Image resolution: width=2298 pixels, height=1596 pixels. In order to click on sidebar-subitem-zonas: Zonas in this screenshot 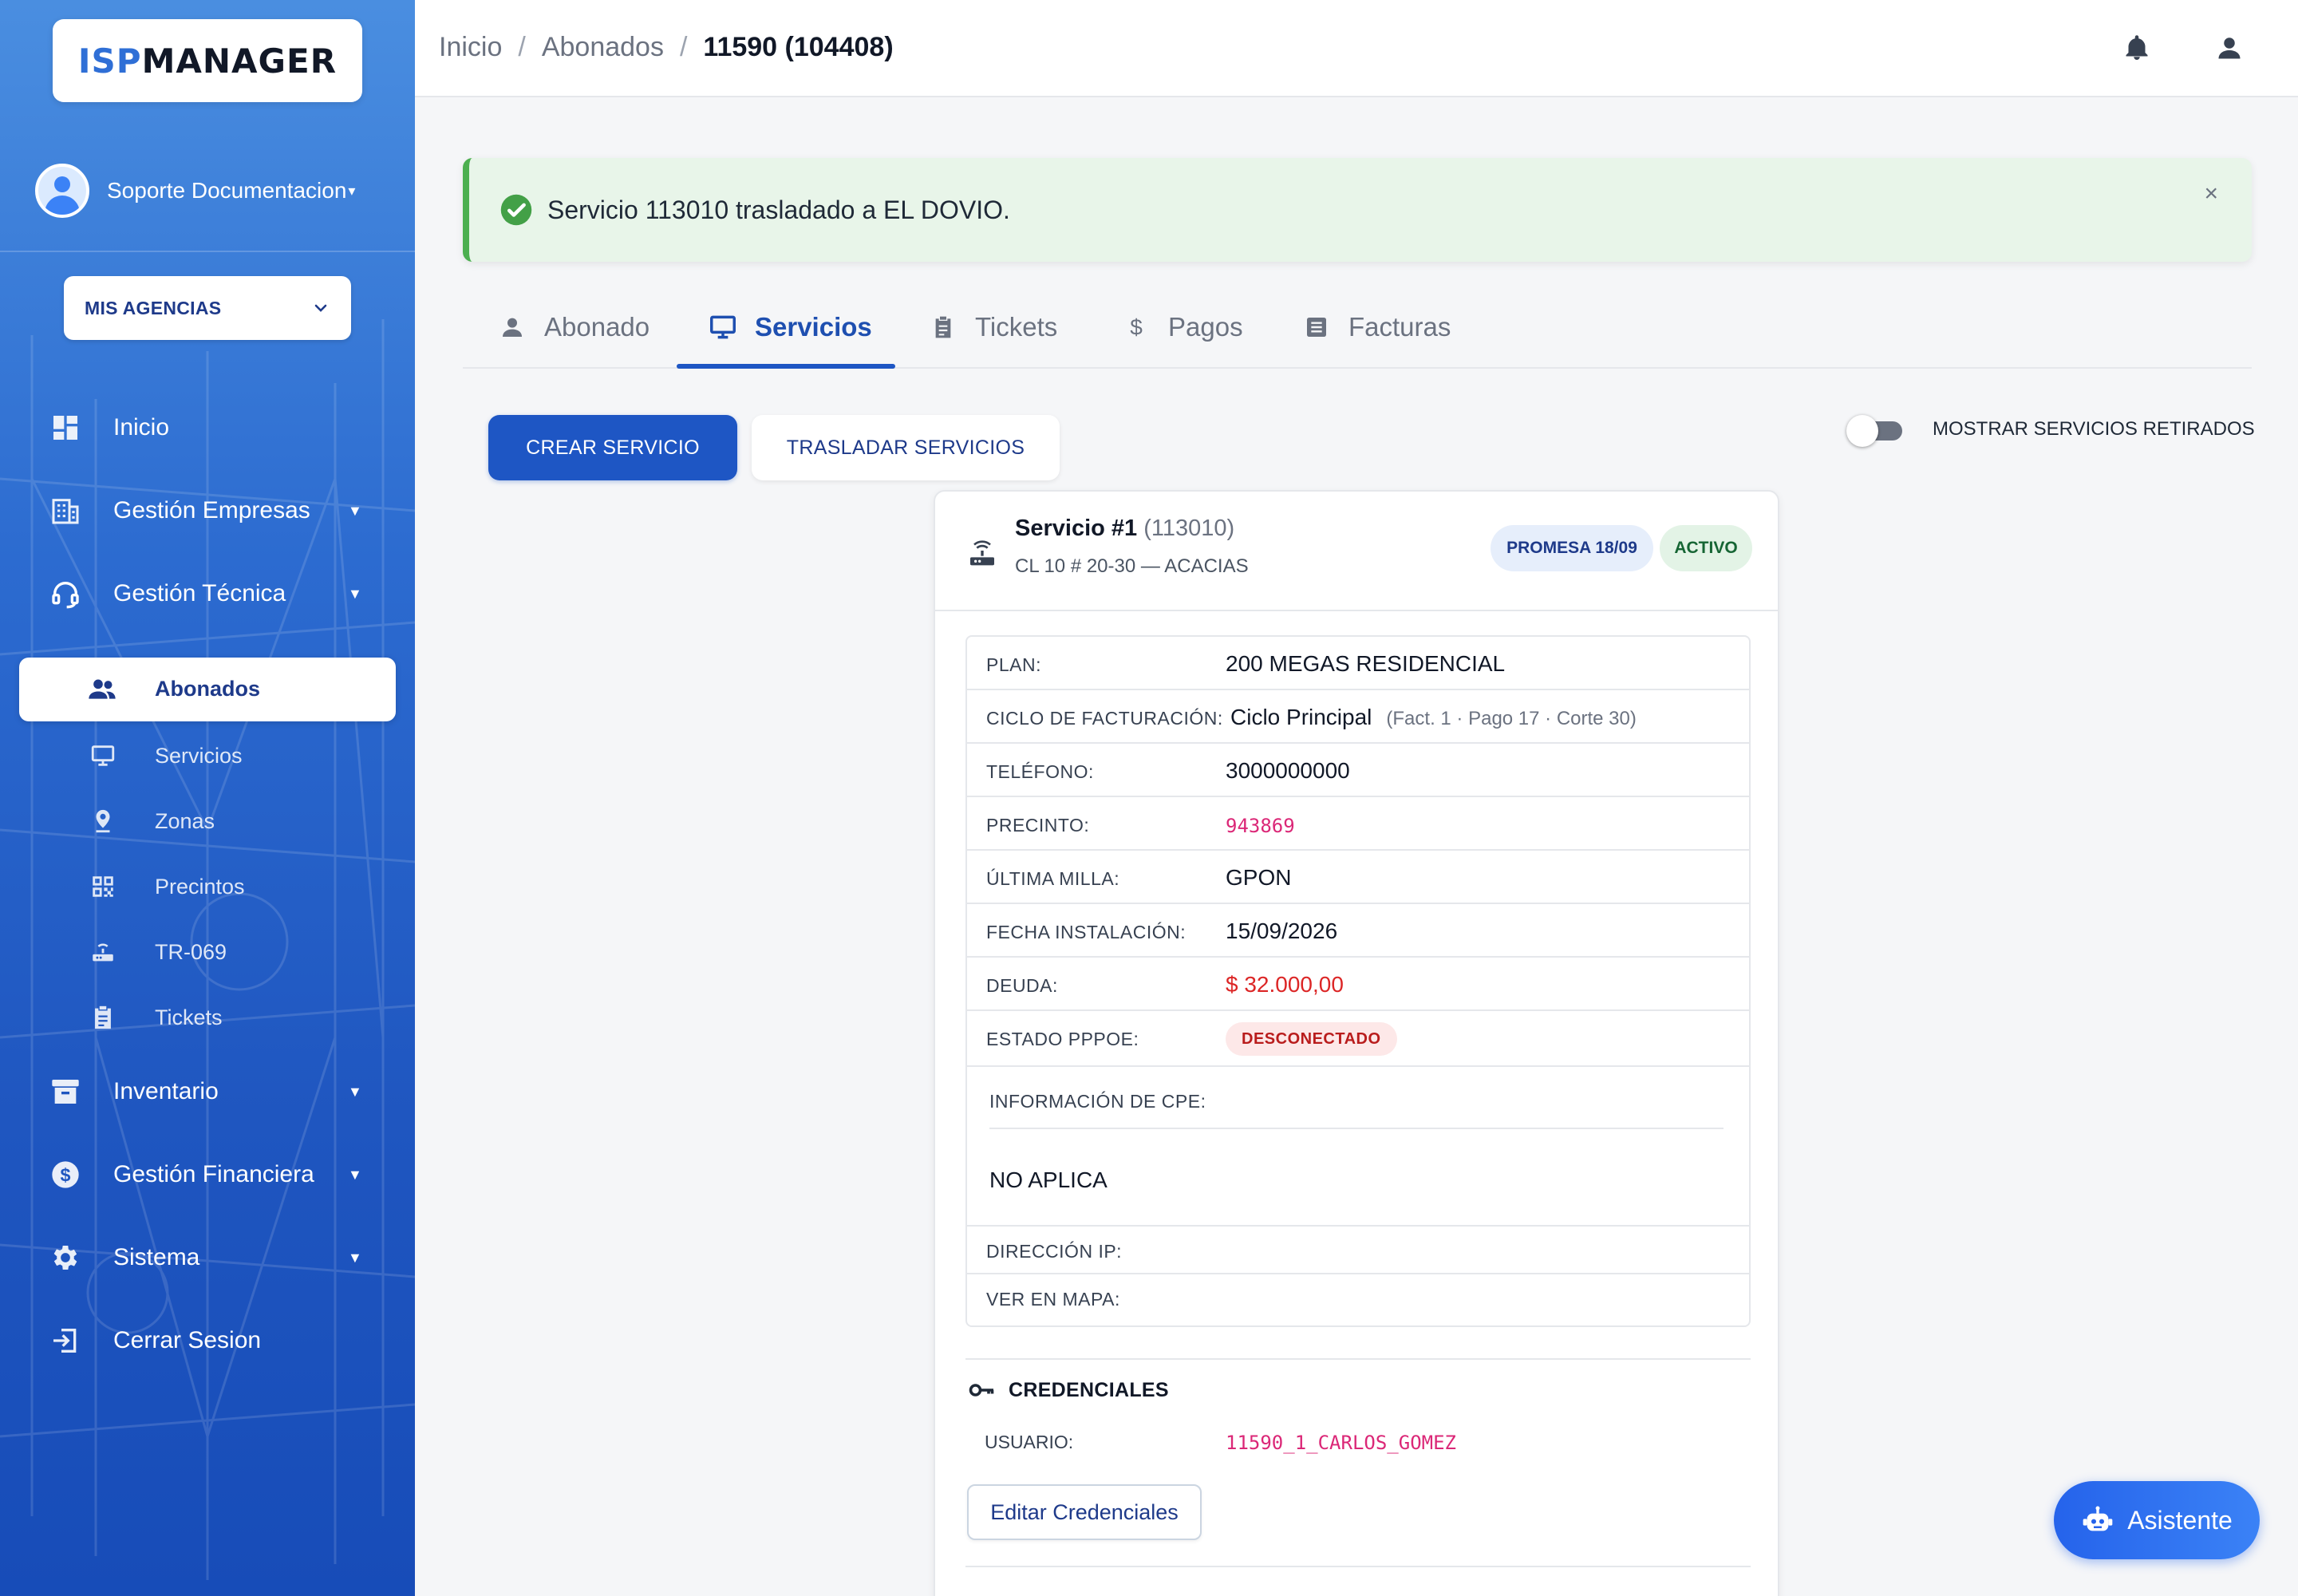, I will do `click(207, 821)`.